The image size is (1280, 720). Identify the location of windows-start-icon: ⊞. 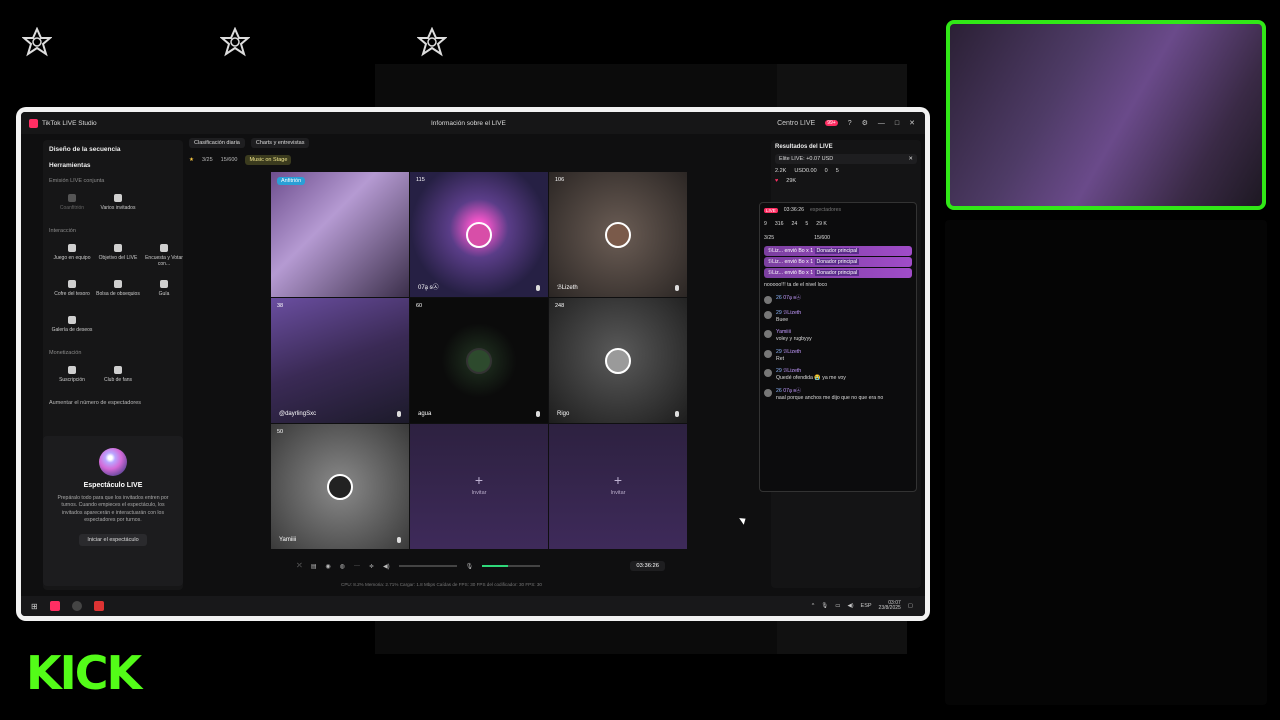
(34, 606).